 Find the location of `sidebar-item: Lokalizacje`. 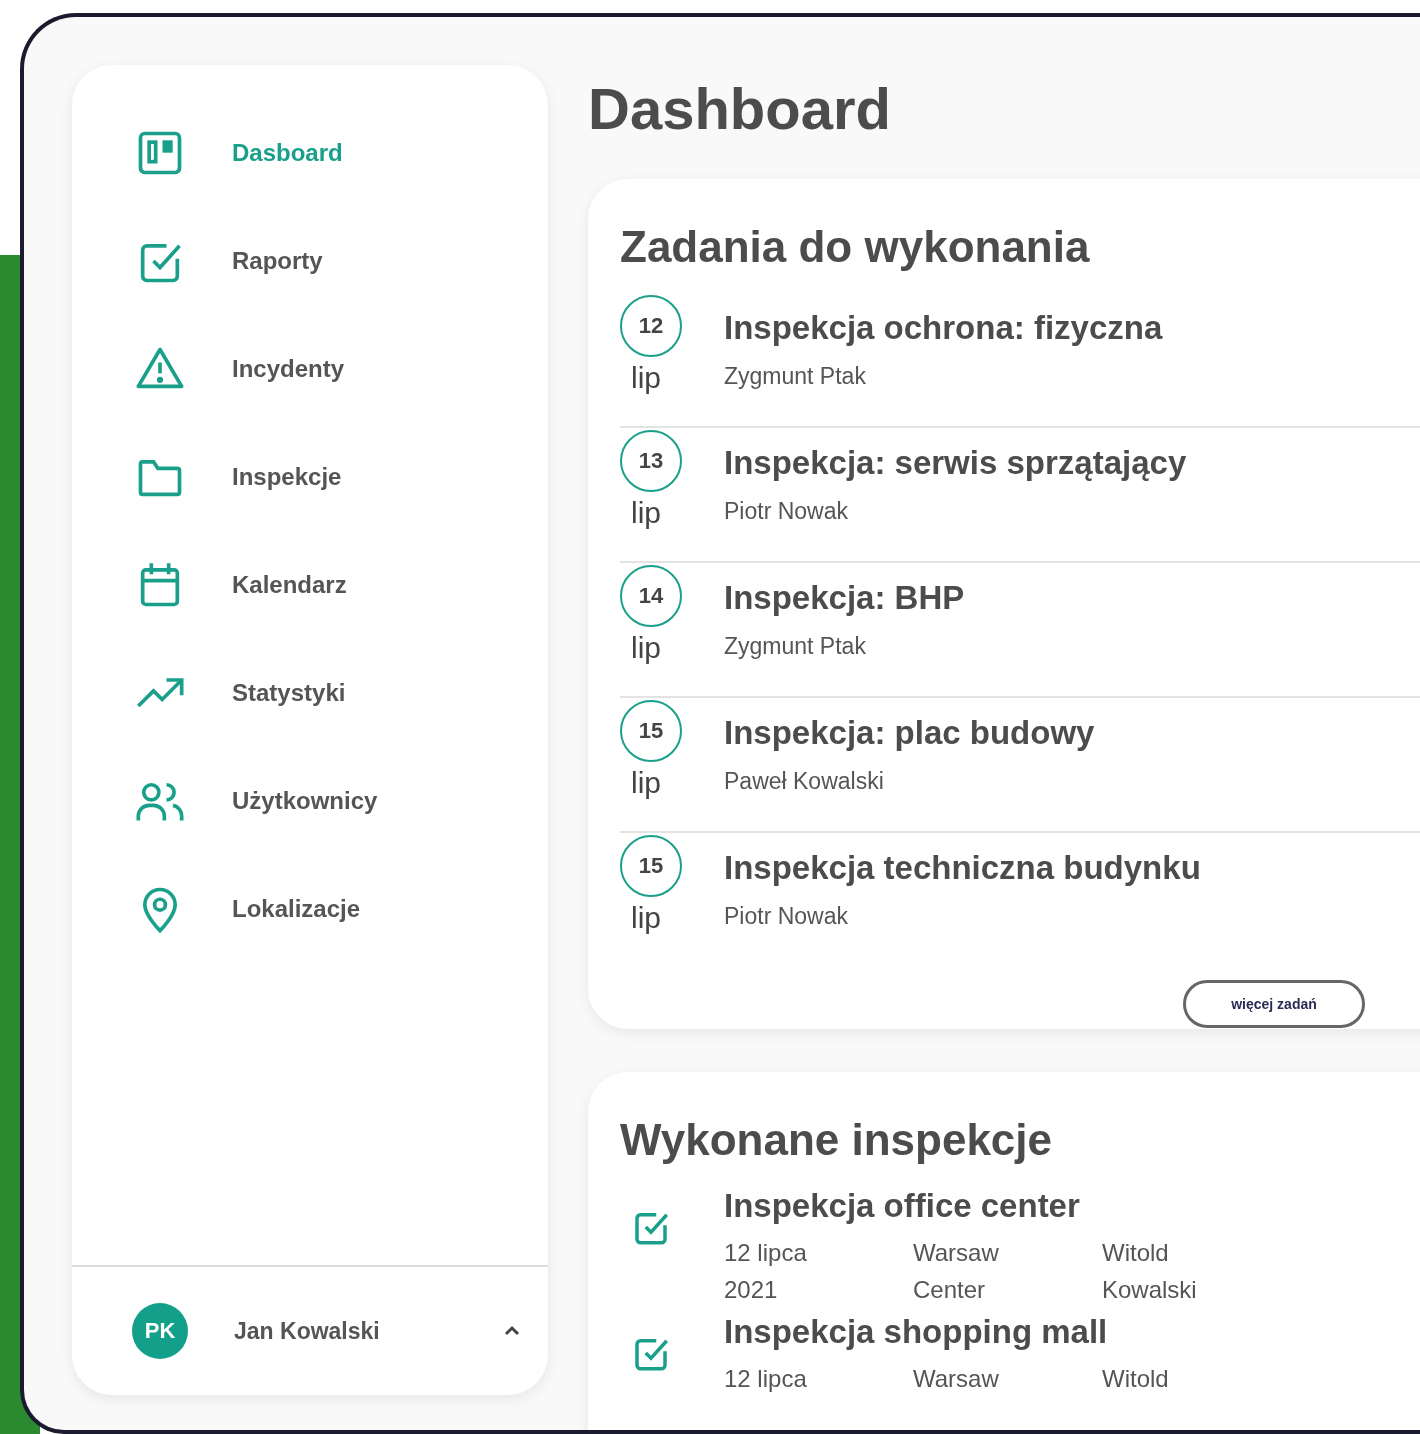

sidebar-item: Lokalizacje is located at coordinates (310, 909).